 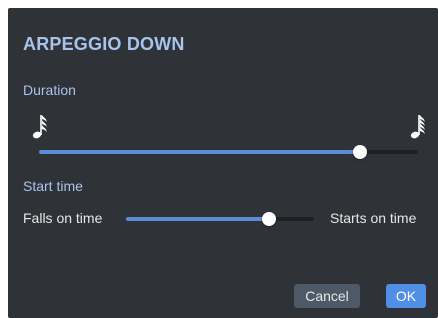 I want to click on cancel-button: Cancel, so click(x=327, y=296).